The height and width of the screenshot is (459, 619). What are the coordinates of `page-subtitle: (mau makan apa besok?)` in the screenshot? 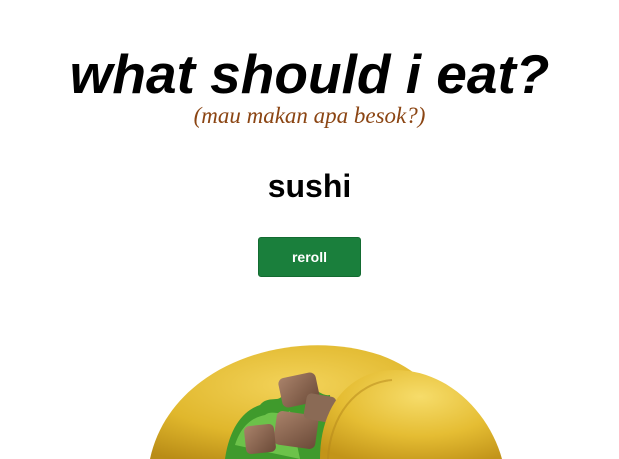 It's located at (309, 115).